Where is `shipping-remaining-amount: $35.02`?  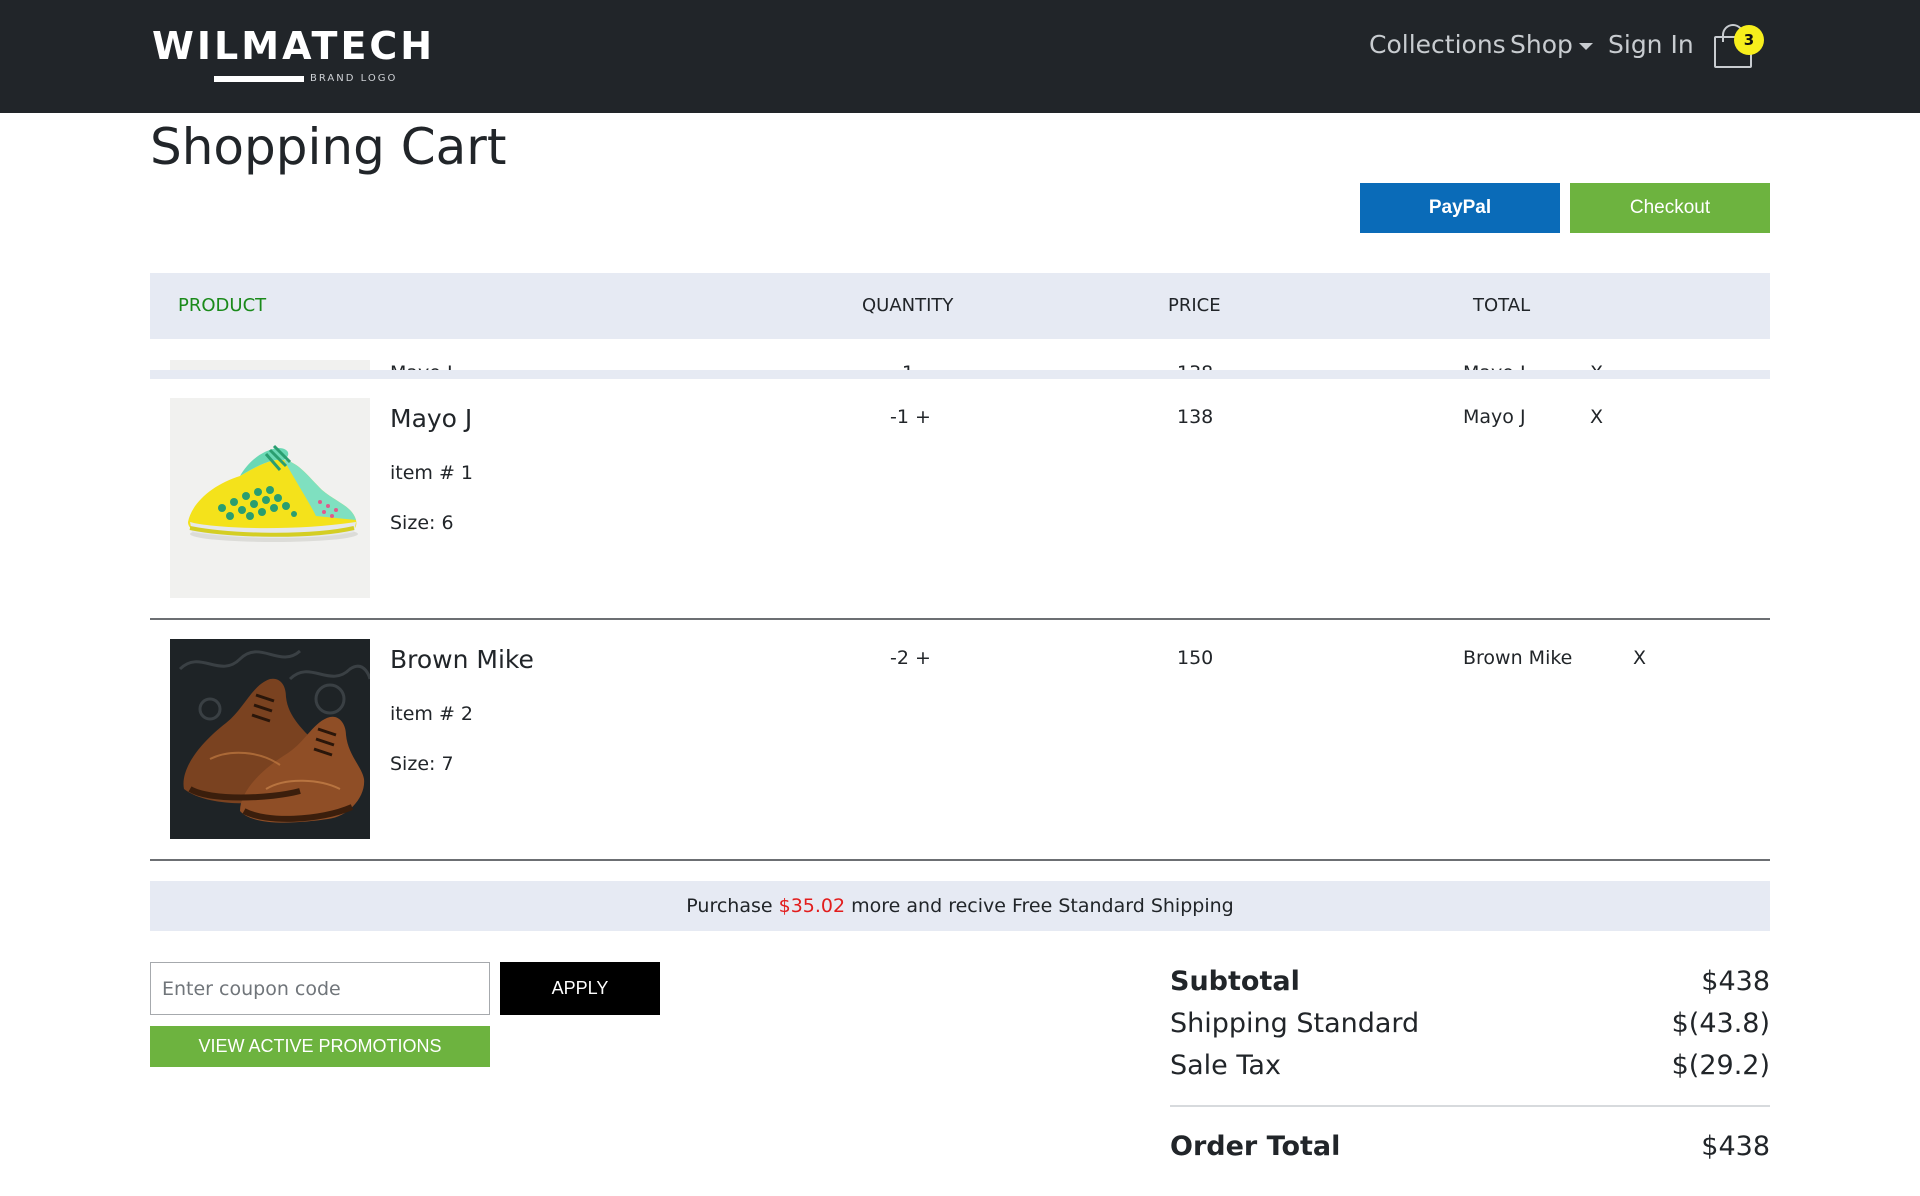
shipping-remaining-amount: $35.02 is located at coordinates (812, 906).